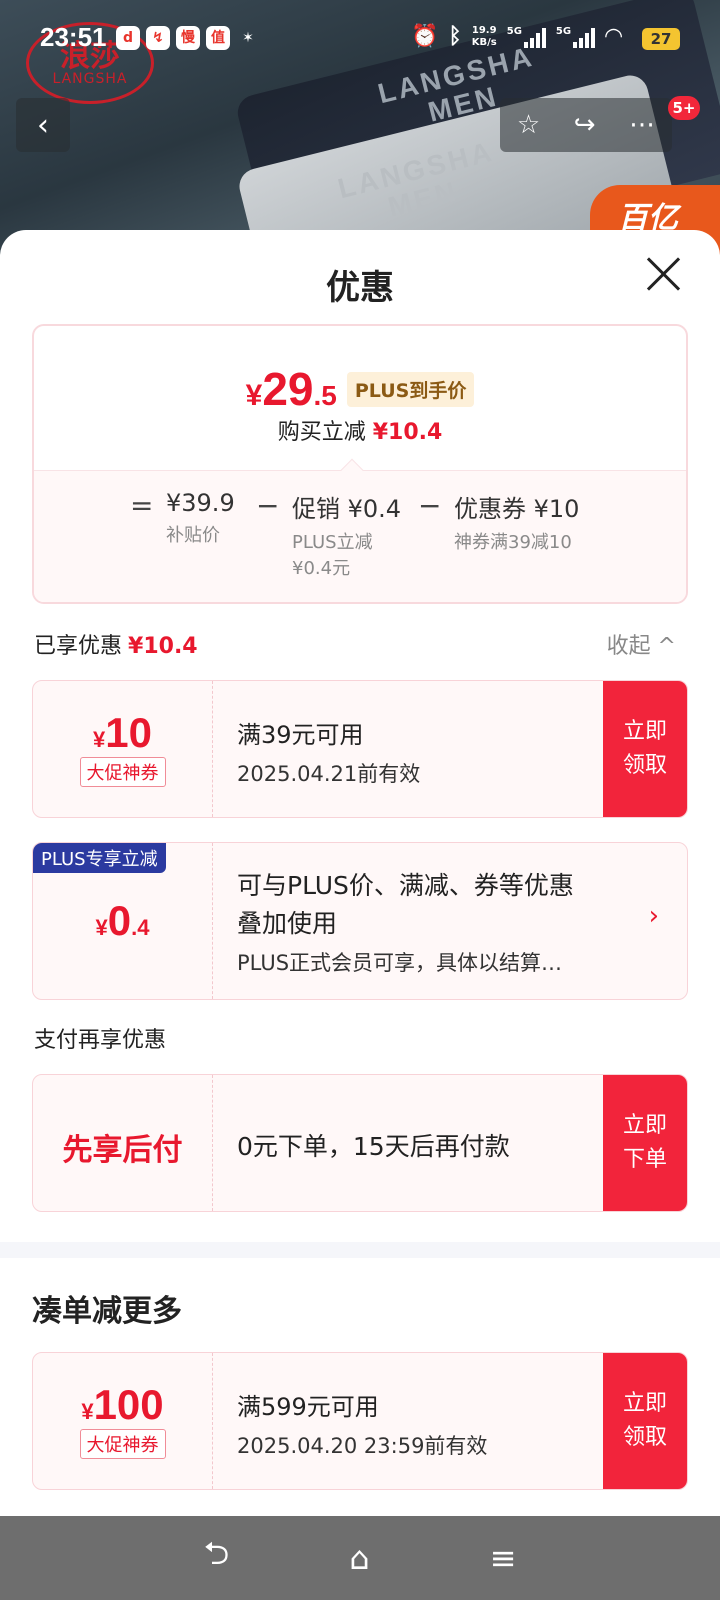 This screenshot has width=720, height=1600. Describe the element at coordinates (613, 36) in the screenshot. I see `wifi-icon: ◠` at that location.